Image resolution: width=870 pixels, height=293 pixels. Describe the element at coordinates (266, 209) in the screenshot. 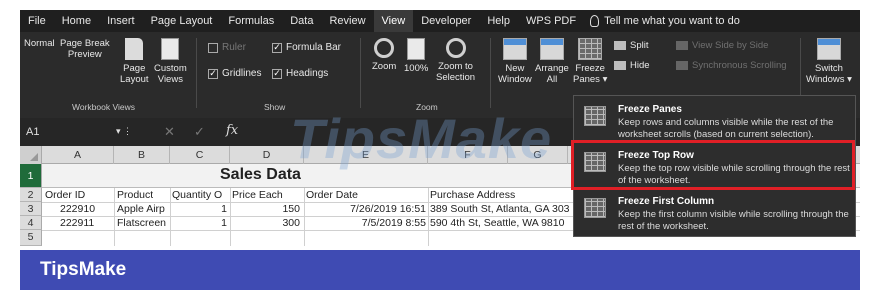

I see `cell-price: 150` at that location.